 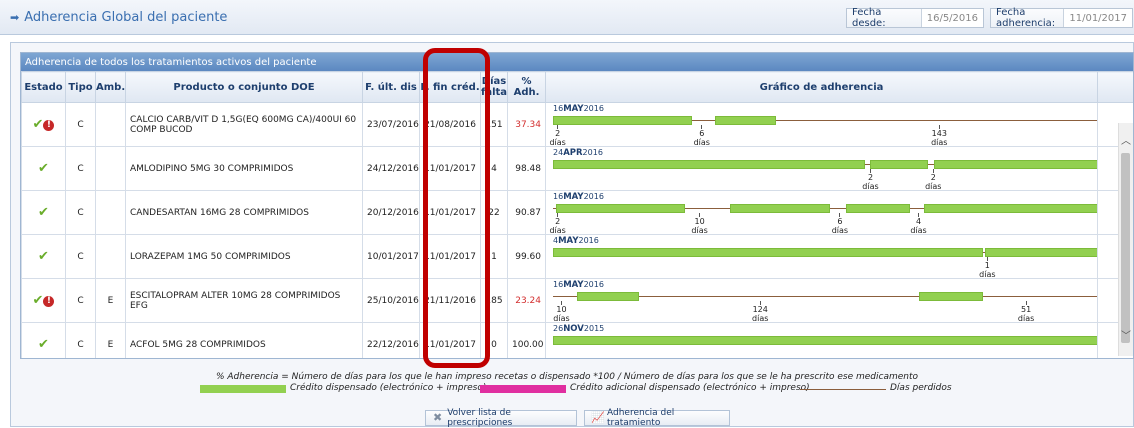 What do you see at coordinates (1115, 87) in the screenshot?
I see `col-empty` at bounding box center [1115, 87].